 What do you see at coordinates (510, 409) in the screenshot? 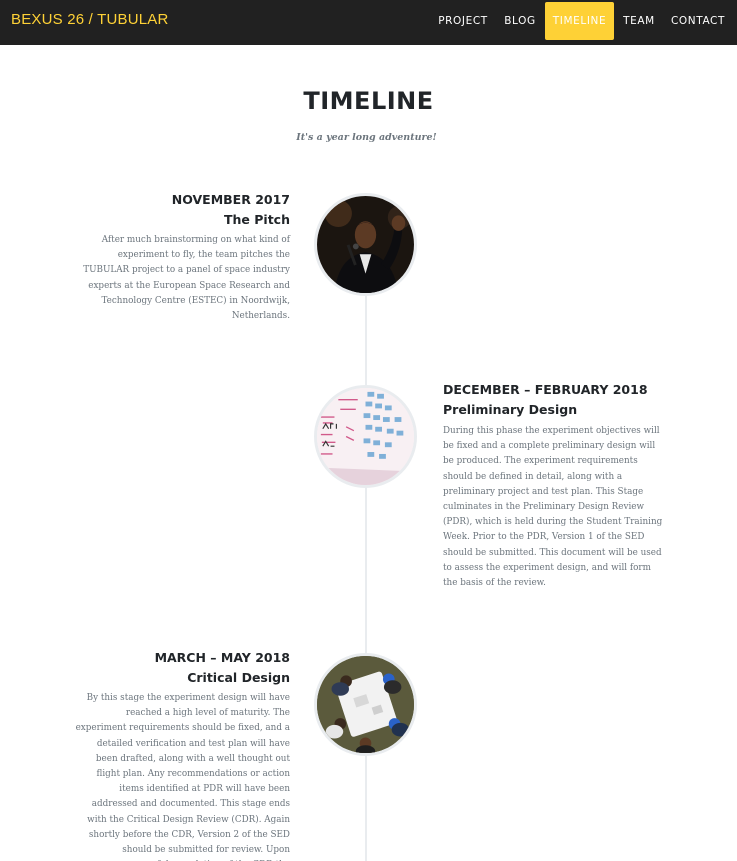
I see `entry-title-preliminary: Preliminary Design` at bounding box center [510, 409].